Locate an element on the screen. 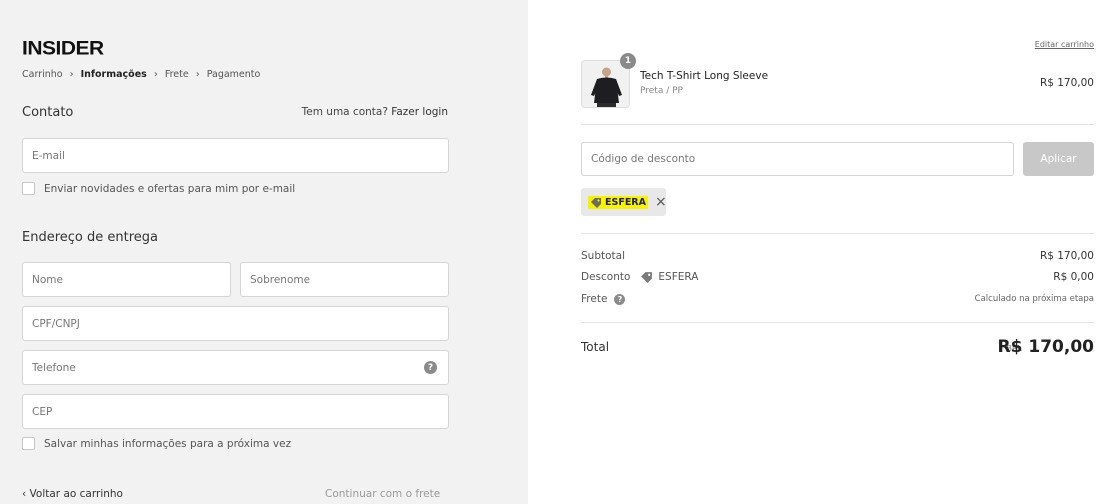 Image resolution: width=1107 pixels, height=504 pixels. continue-shipping-button: Continuar com o frete is located at coordinates (382, 494).